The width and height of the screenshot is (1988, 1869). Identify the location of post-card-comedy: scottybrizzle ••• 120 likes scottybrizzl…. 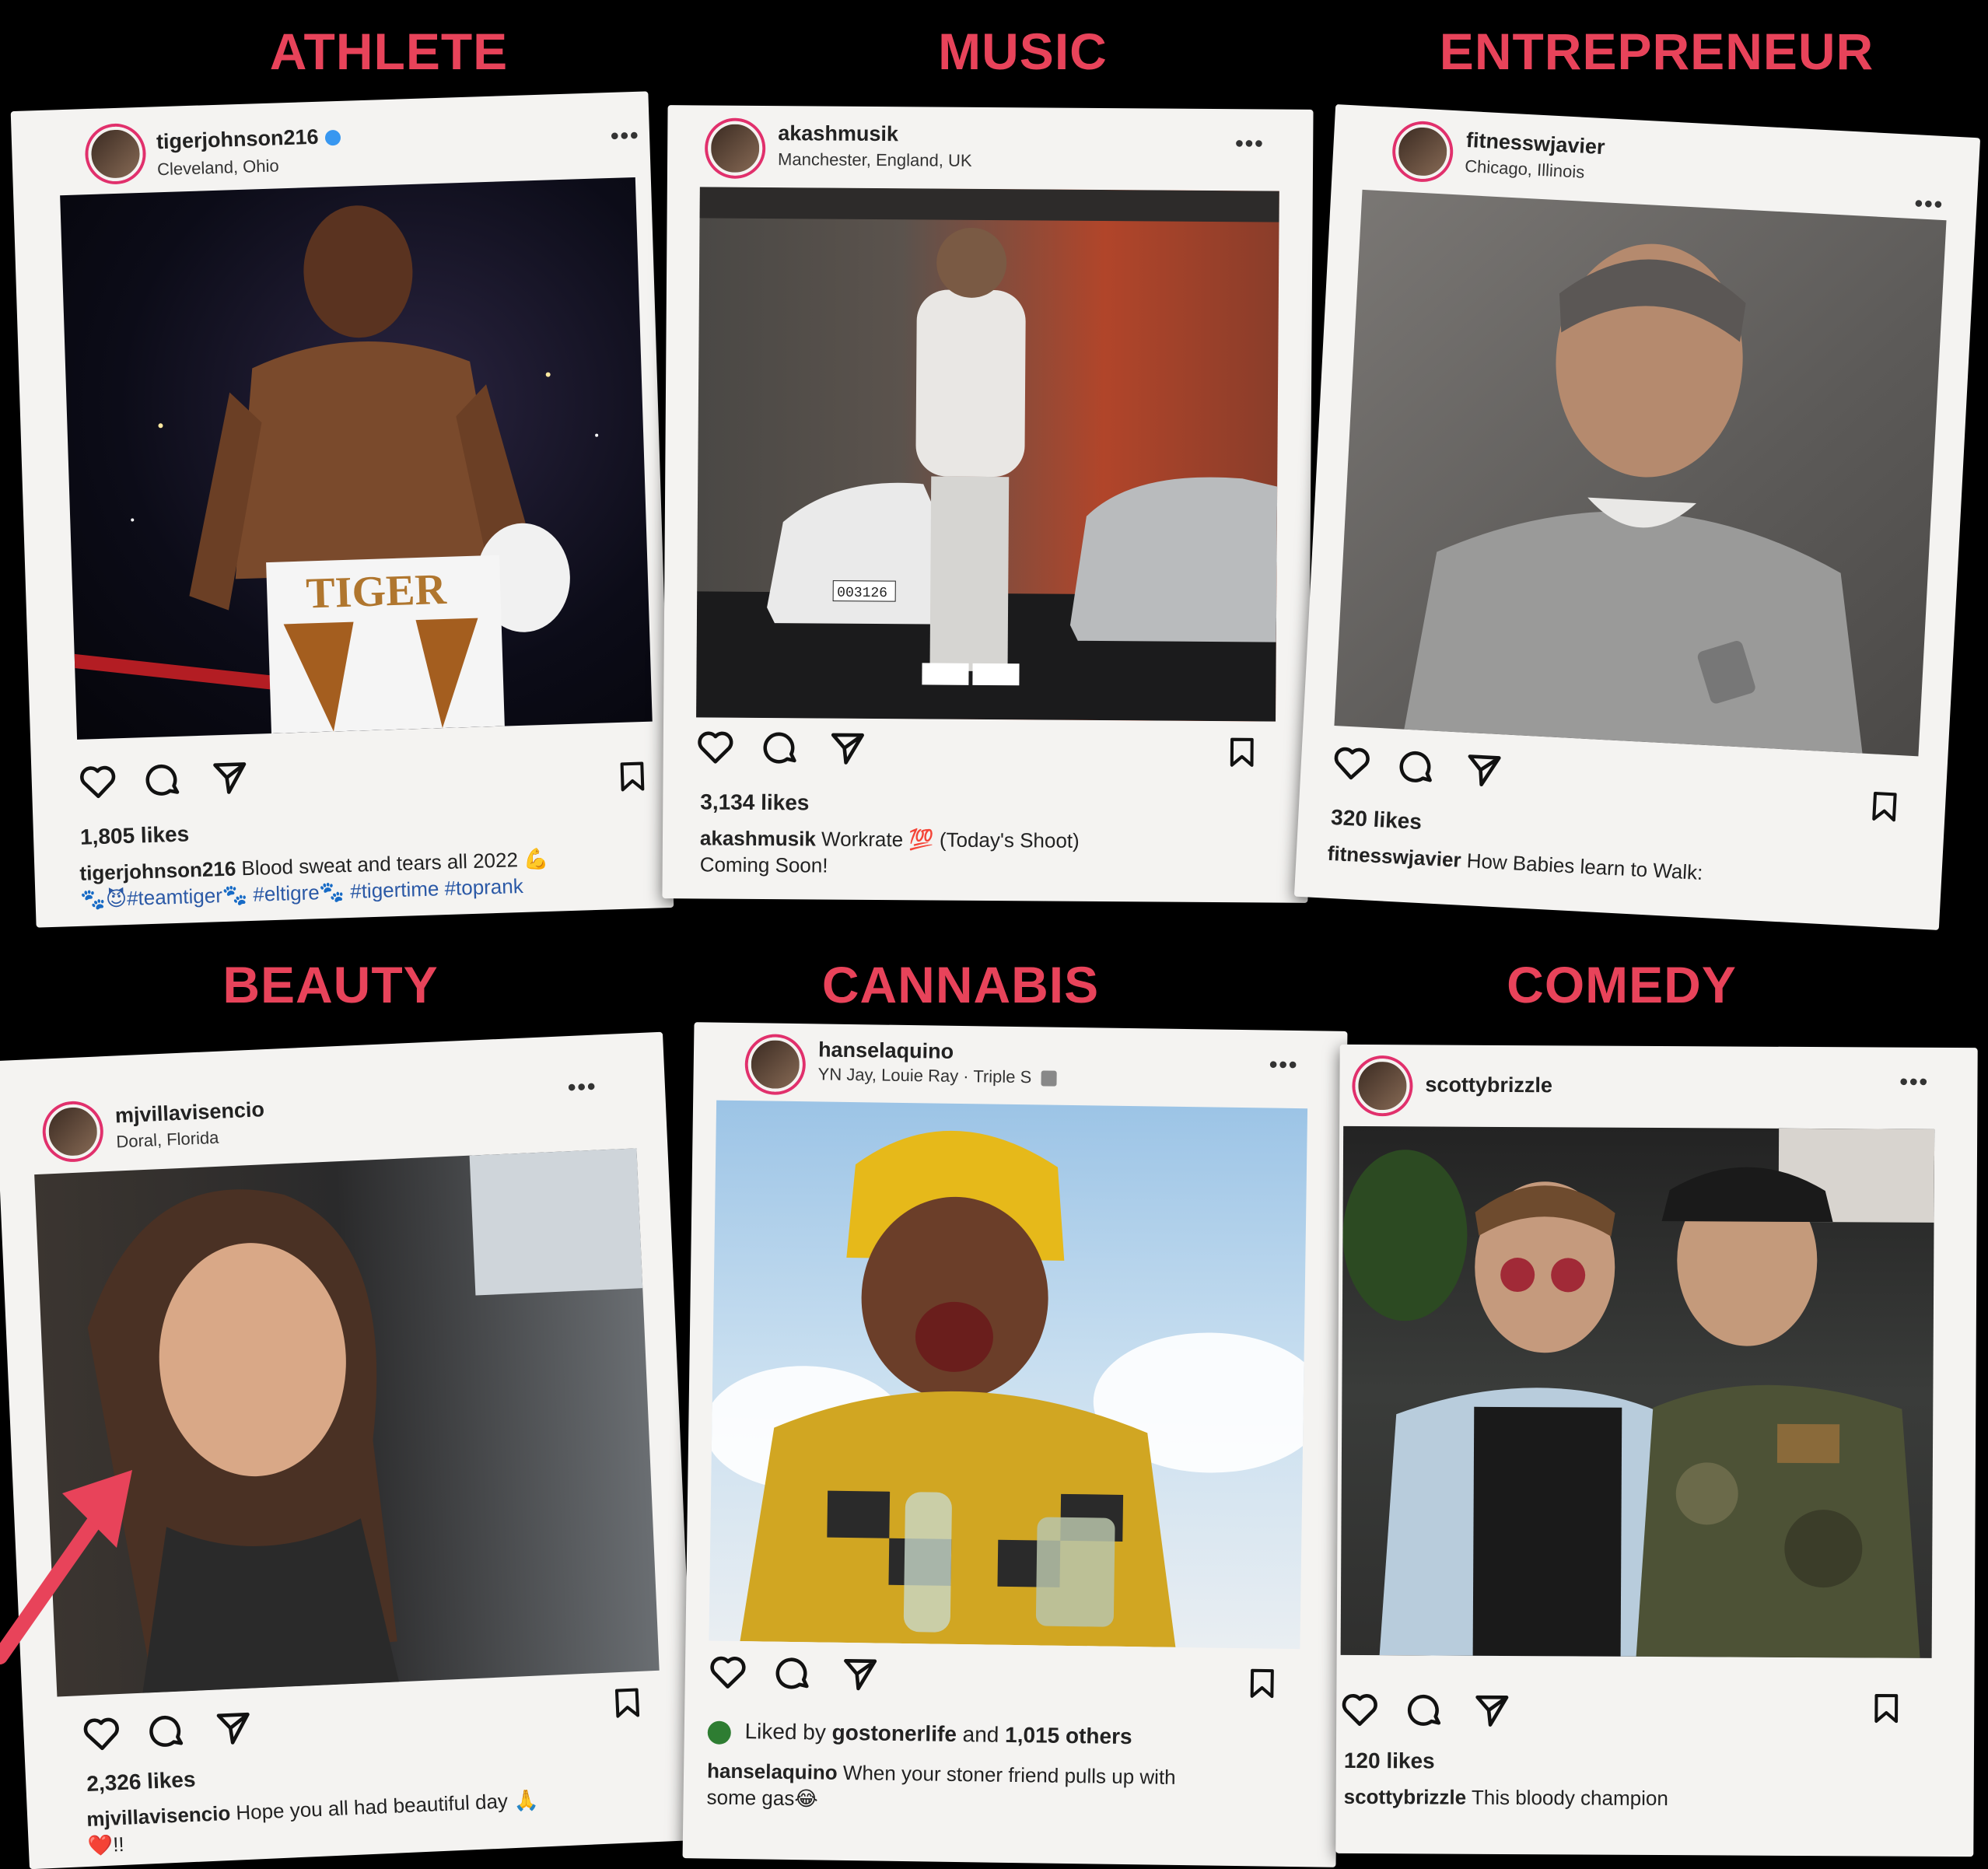
(1656, 1451).